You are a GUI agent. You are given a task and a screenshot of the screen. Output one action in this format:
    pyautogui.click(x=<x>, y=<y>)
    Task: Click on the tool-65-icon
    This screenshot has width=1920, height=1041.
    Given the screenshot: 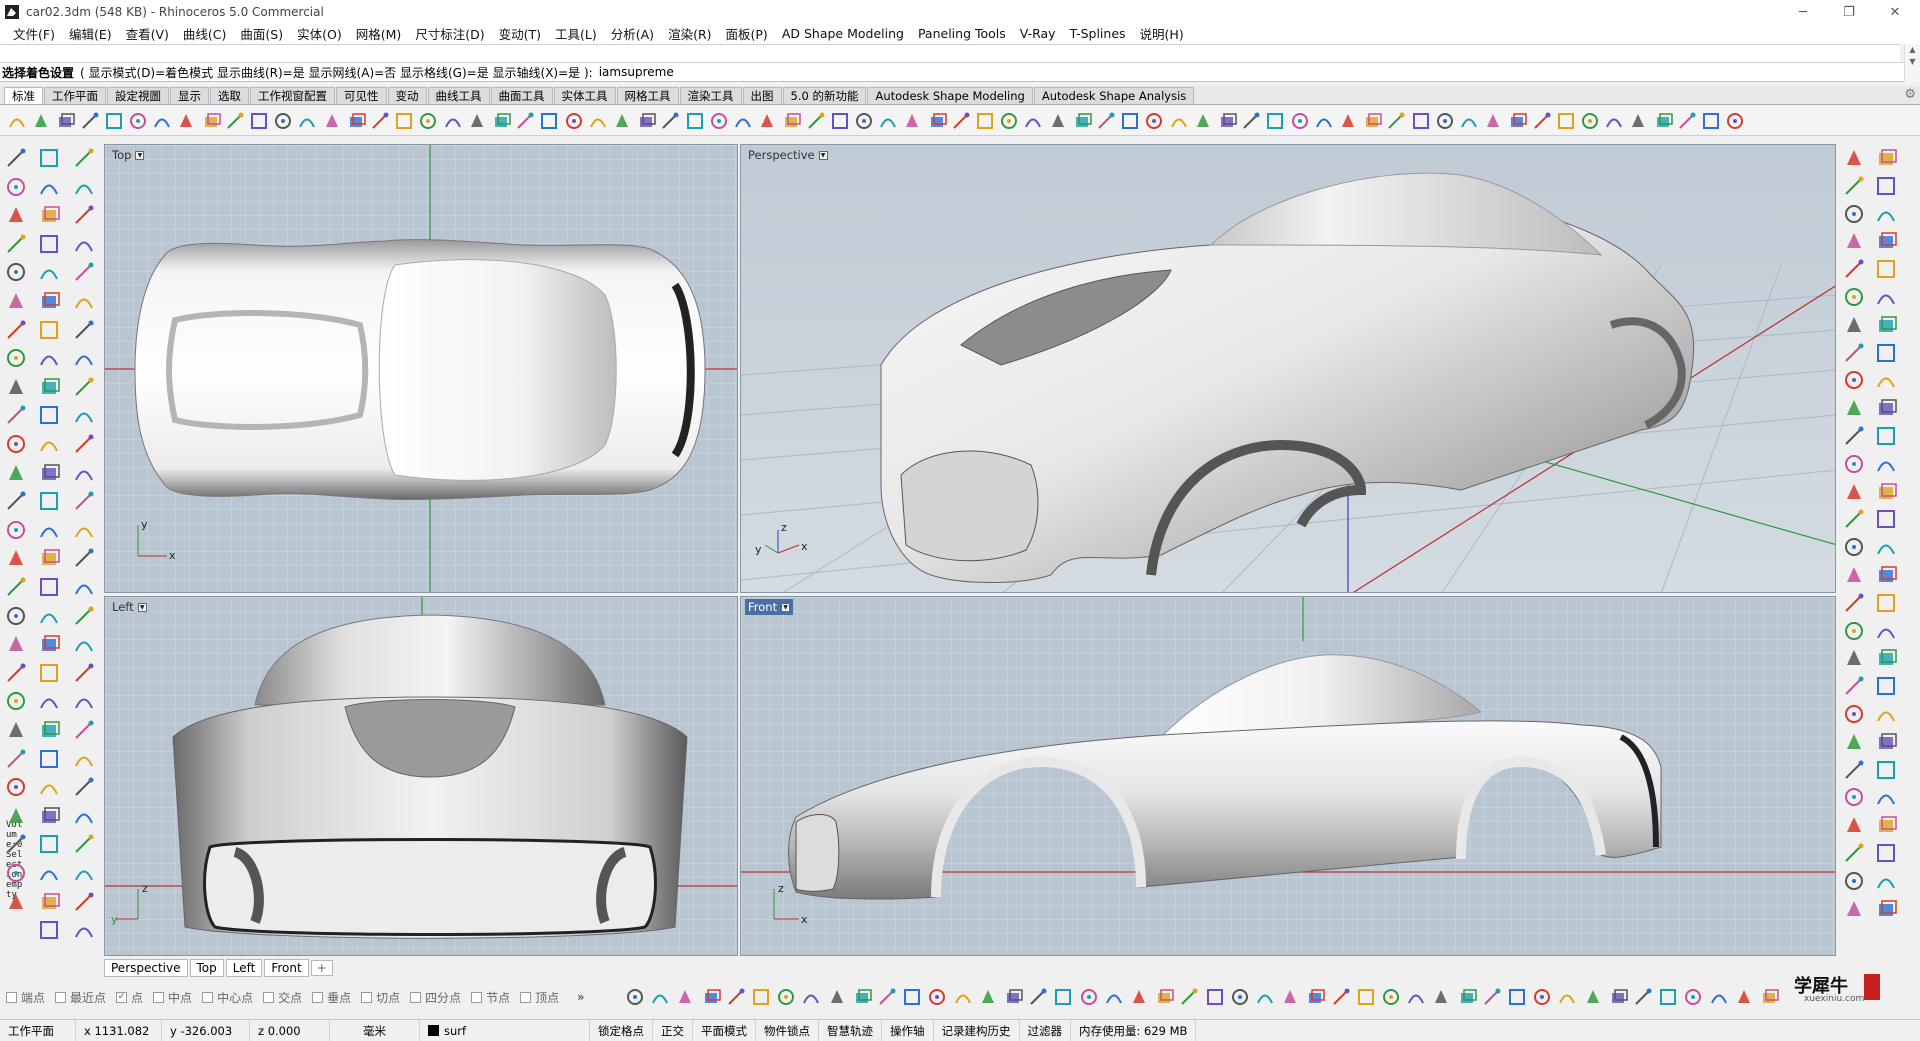 What is the action you would take?
    pyautogui.click(x=1590, y=121)
    